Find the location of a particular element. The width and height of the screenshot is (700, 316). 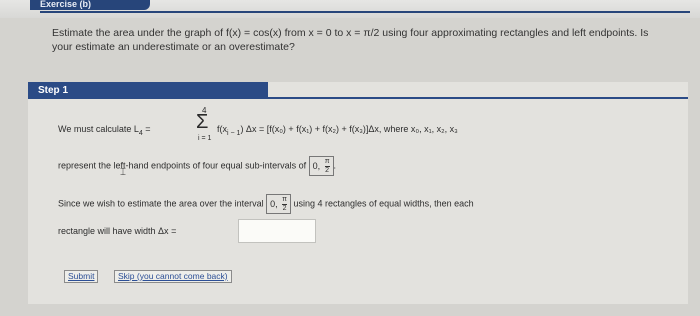

width-label: rectangle will have width Δx = is located at coordinates (117, 231).